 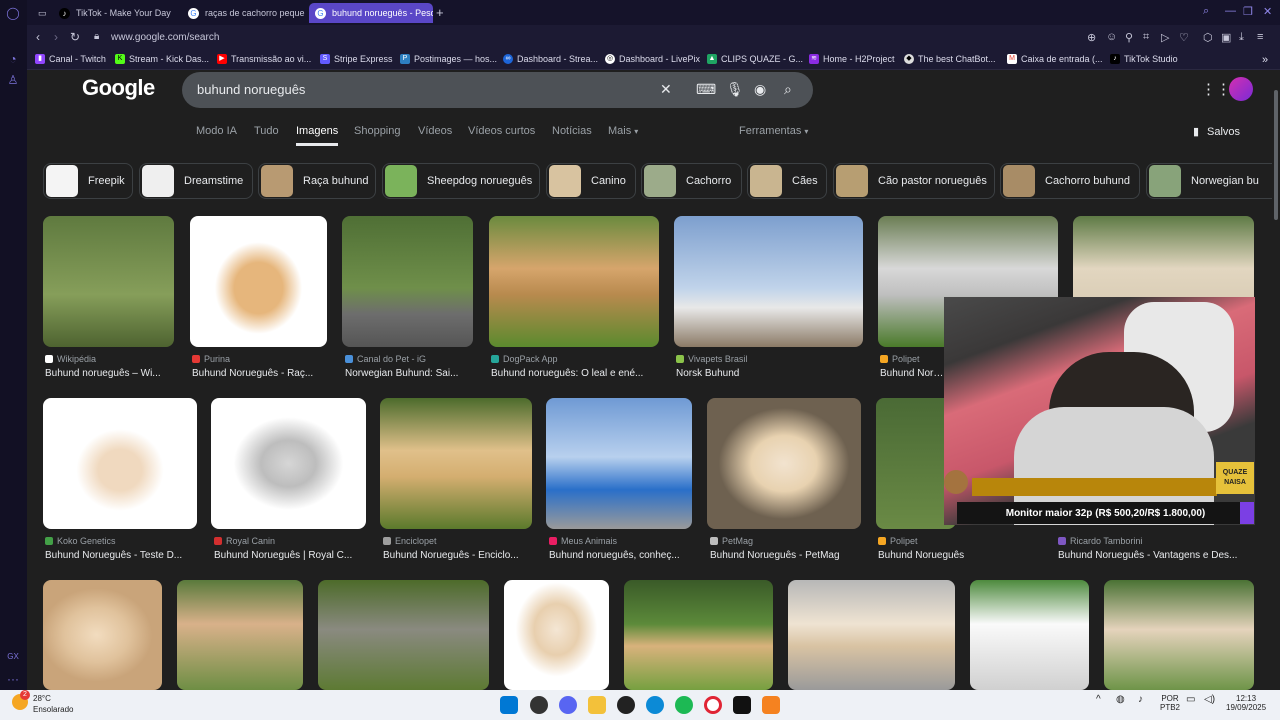 What do you see at coordinates (852, 59) in the screenshot?
I see `bookmark-h2project: ≋ Home - H2Project` at bounding box center [852, 59].